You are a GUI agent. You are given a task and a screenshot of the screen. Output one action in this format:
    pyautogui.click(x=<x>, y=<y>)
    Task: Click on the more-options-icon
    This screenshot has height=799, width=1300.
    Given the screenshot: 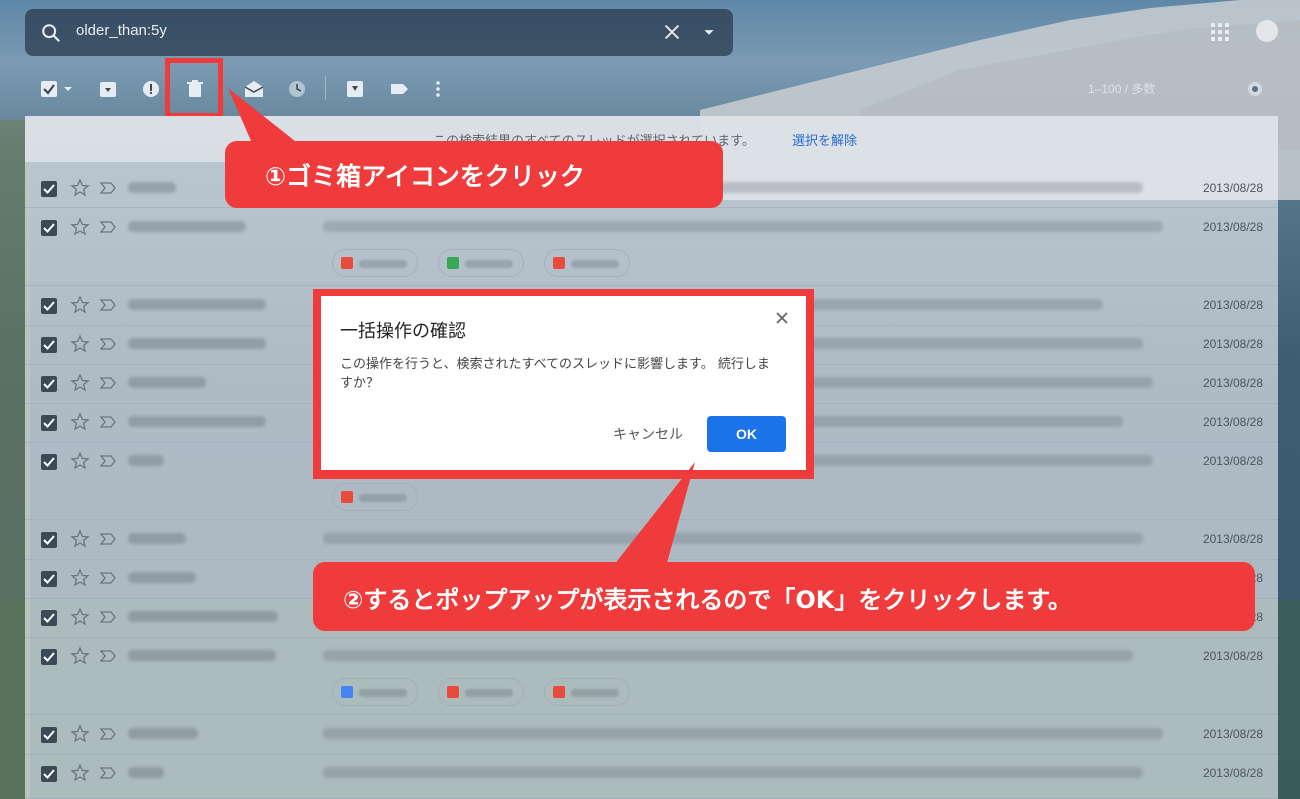 What is the action you would take?
    pyautogui.click(x=438, y=89)
    